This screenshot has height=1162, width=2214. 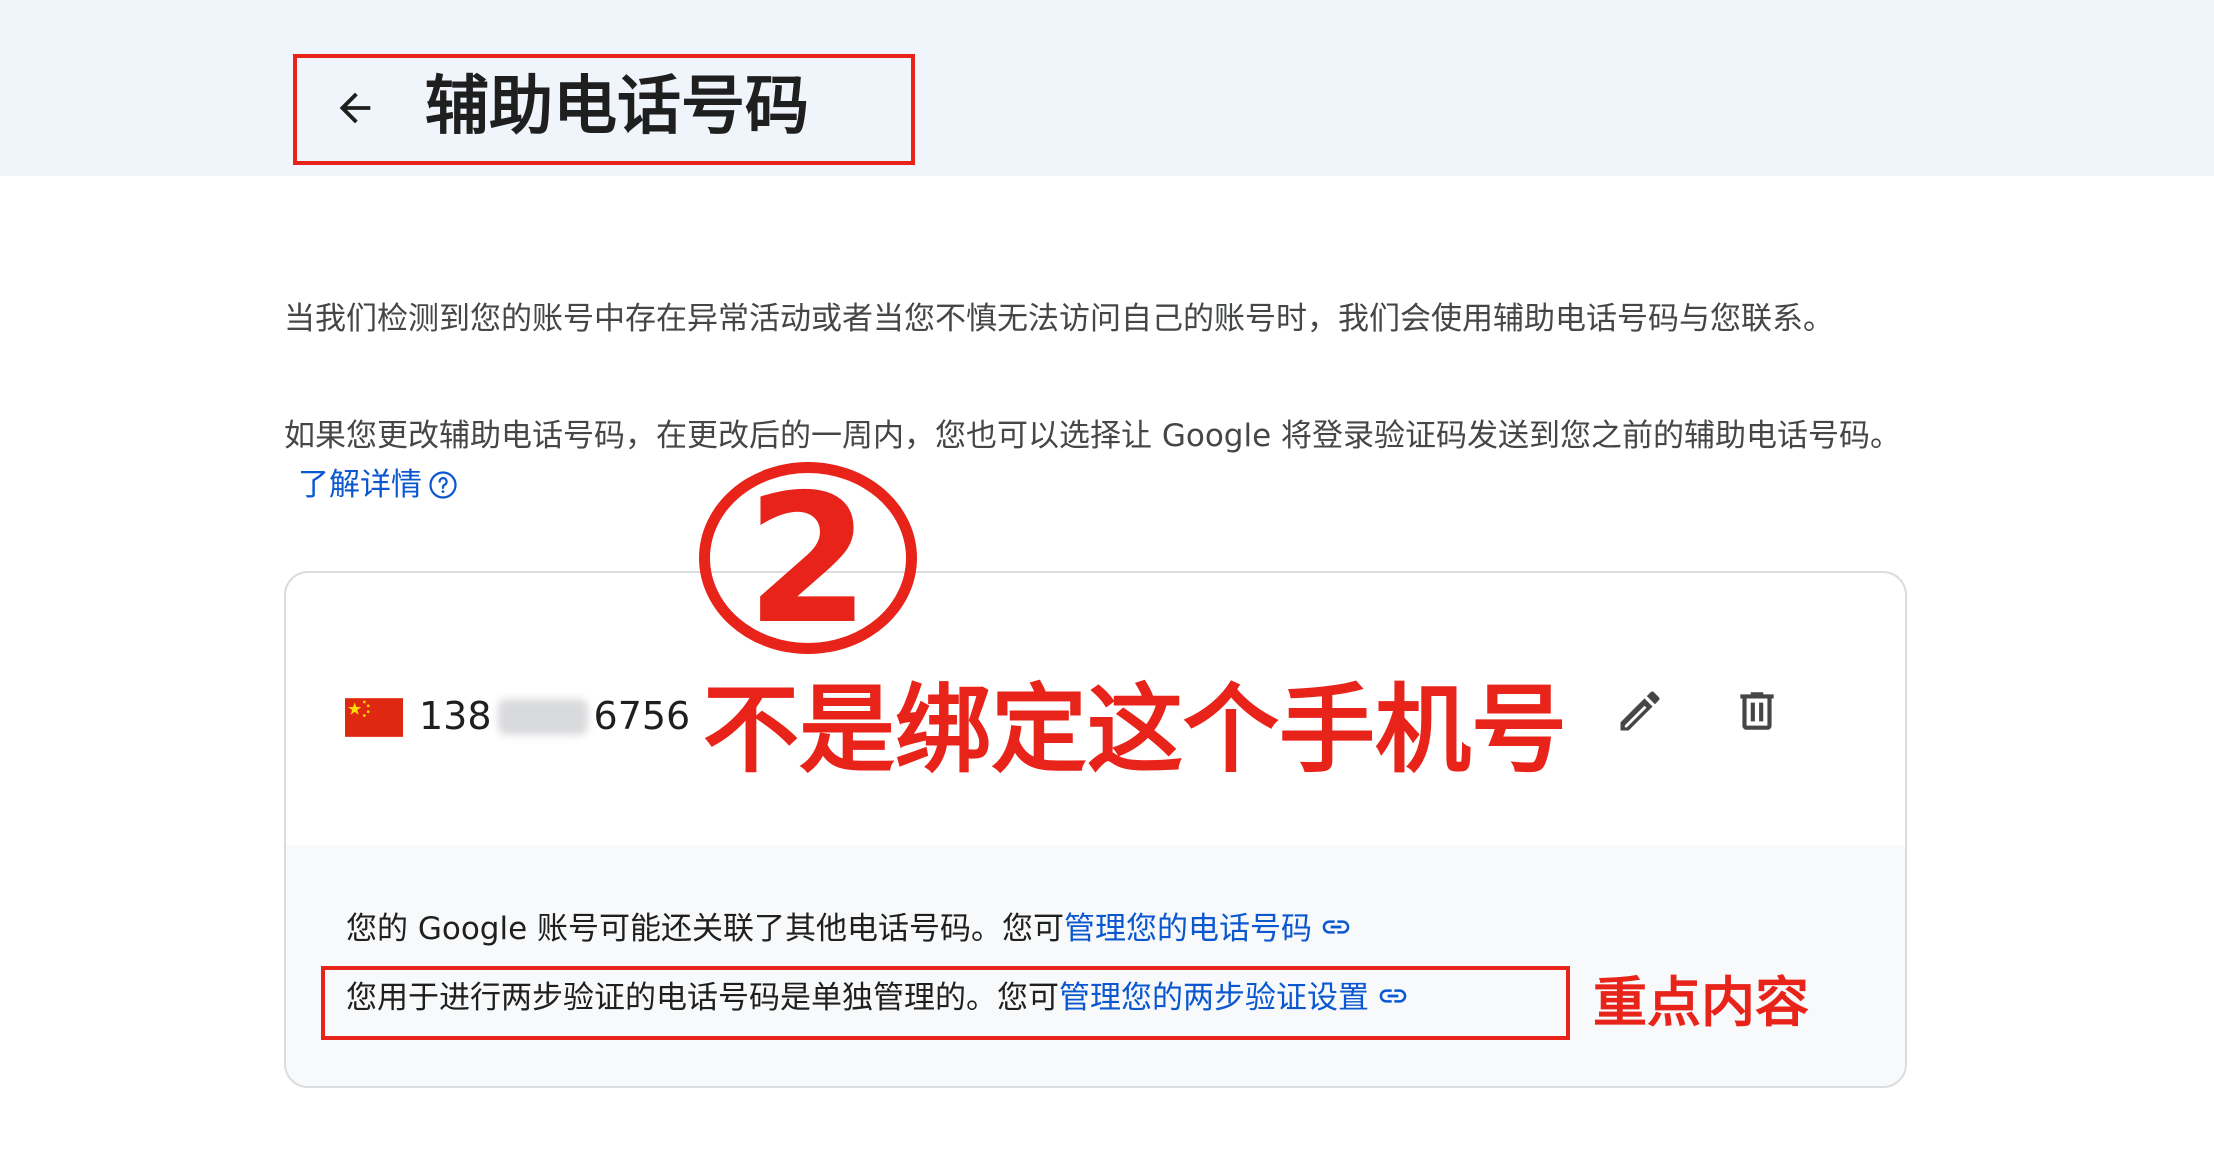 I want to click on phone-note-annotation: 不是绑定这个手机号, so click(x=1135, y=730).